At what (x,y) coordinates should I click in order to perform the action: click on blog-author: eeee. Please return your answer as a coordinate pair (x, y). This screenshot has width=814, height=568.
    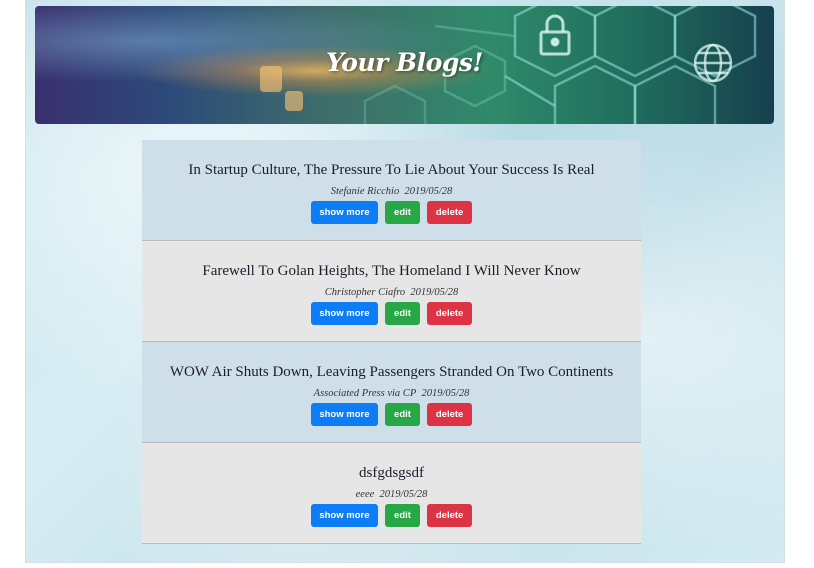
    Looking at the image, I should click on (365, 494).